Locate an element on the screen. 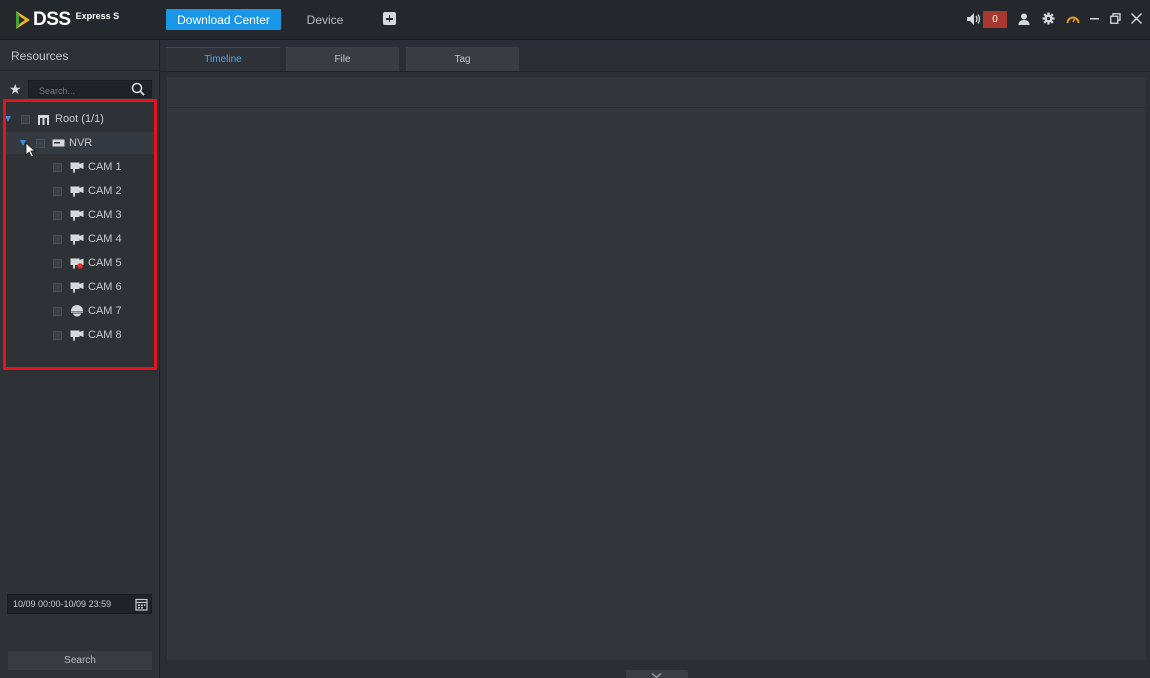 This screenshot has height=678, width=1150. tree-node-cam6: CAM 6 is located at coordinates (103, 287).